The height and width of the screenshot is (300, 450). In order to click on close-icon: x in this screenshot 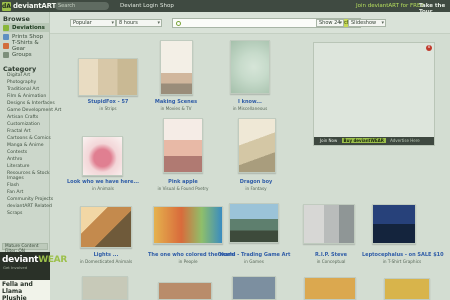, I will do `click(429, 48)`.